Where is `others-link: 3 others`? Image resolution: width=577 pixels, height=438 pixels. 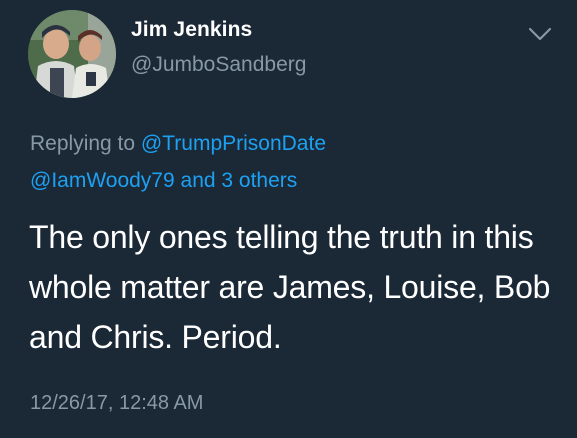 others-link: 3 others is located at coordinates (259, 180).